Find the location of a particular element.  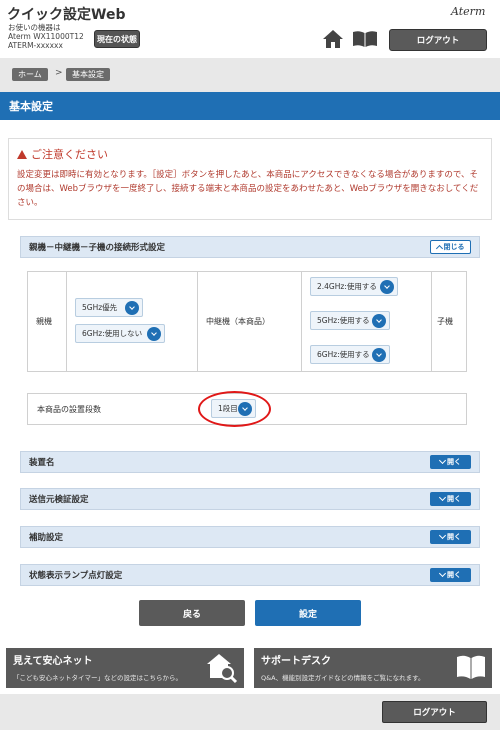

app-title: クイック設定Web is located at coordinates (66, 15).